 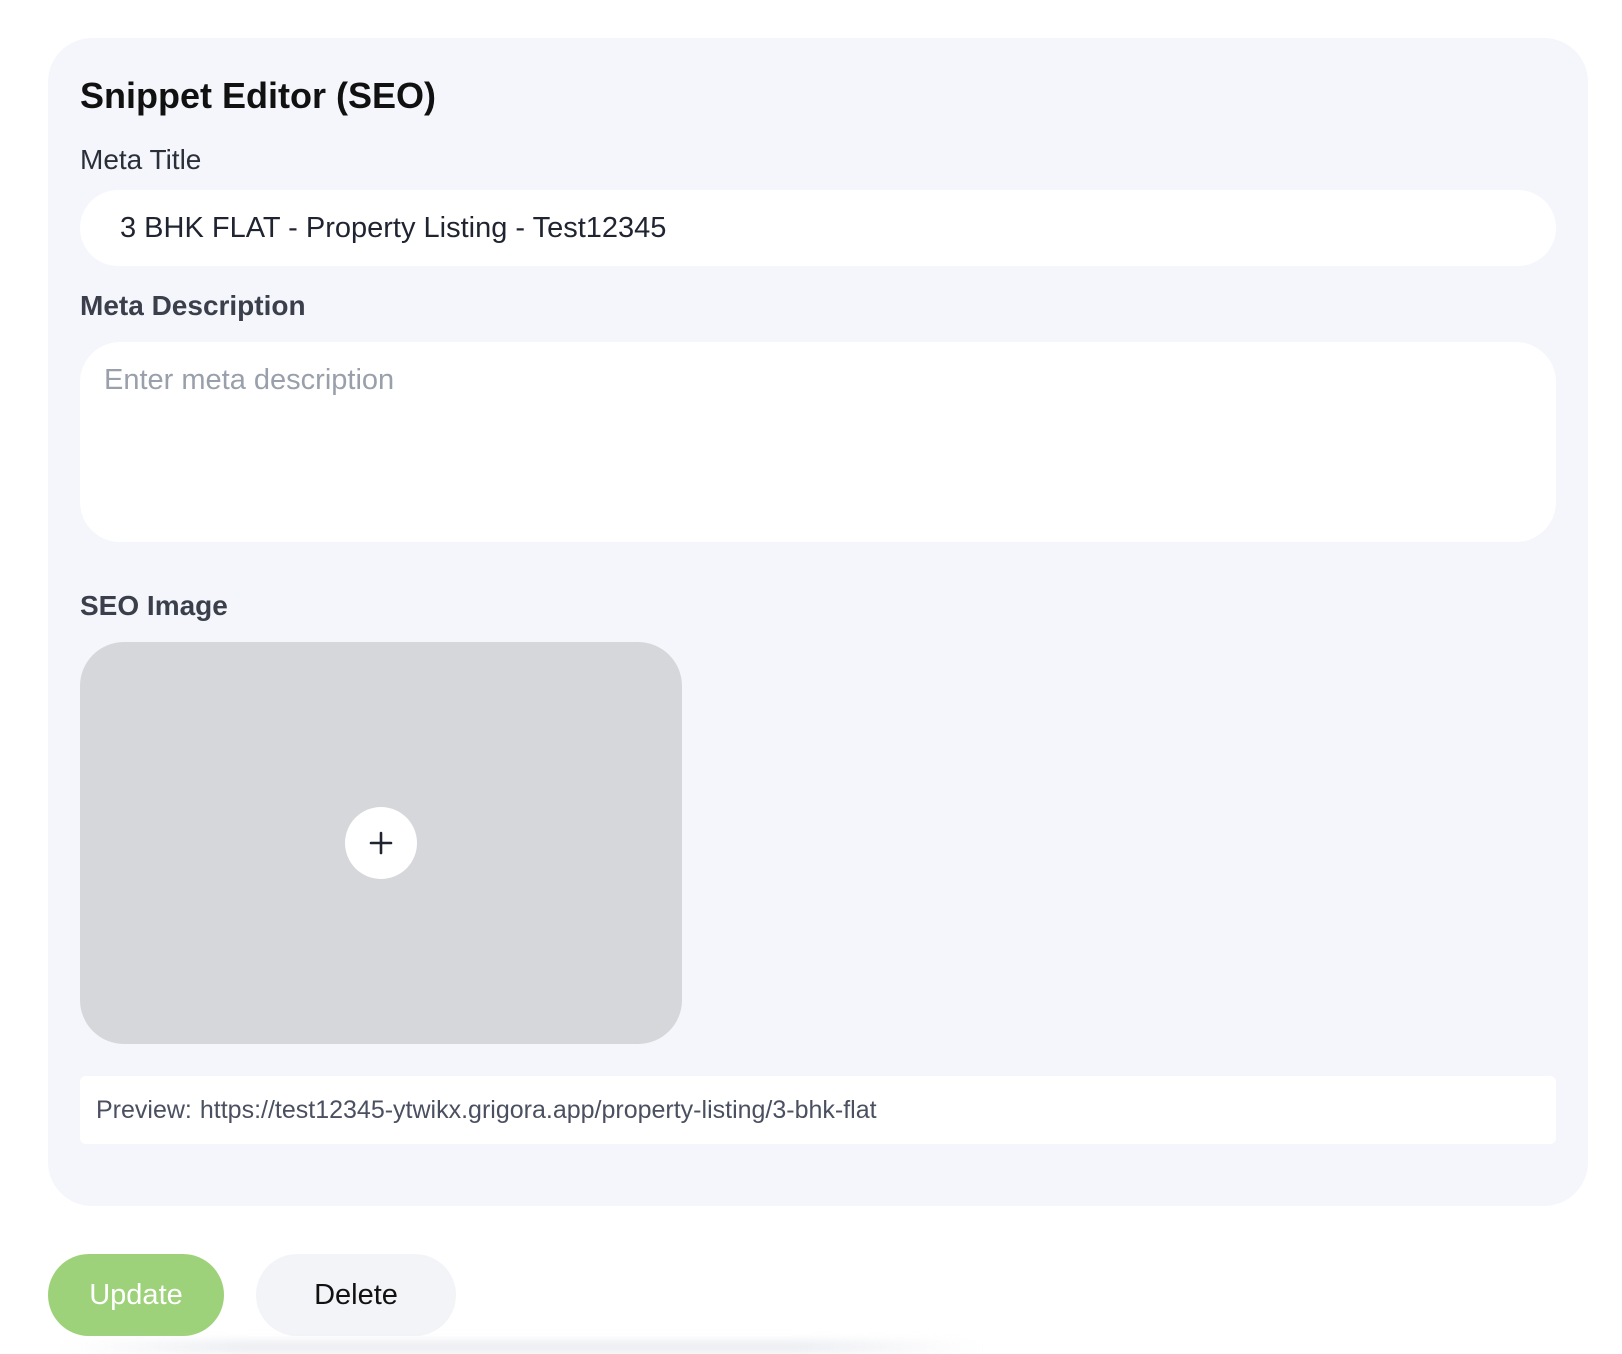 What do you see at coordinates (356, 1295) in the screenshot?
I see `delete-button: Delete` at bounding box center [356, 1295].